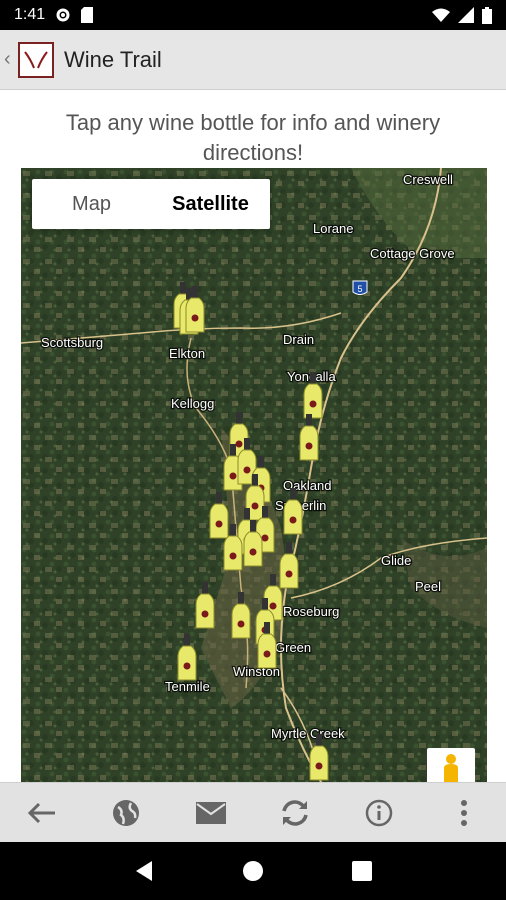 This screenshot has width=506, height=900. Describe the element at coordinates (192, 403) in the screenshot. I see `place-label: Kellogg` at that location.